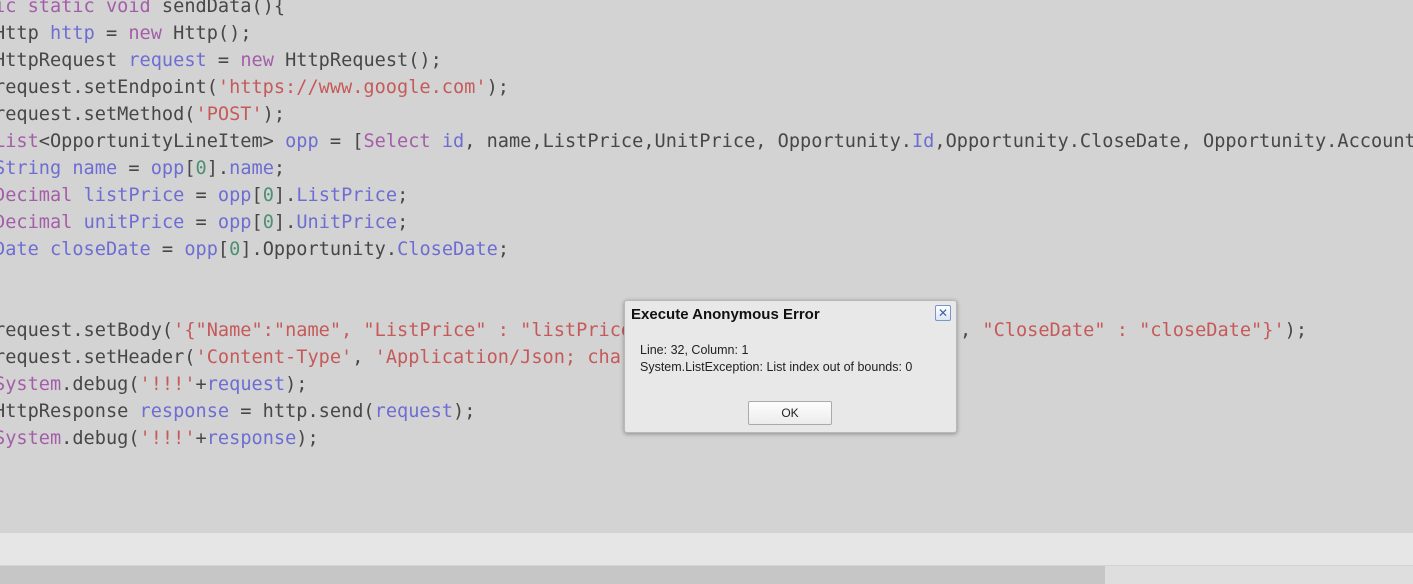 The height and width of the screenshot is (584, 1413). I want to click on code-token: ListPrice, so click(347, 195).